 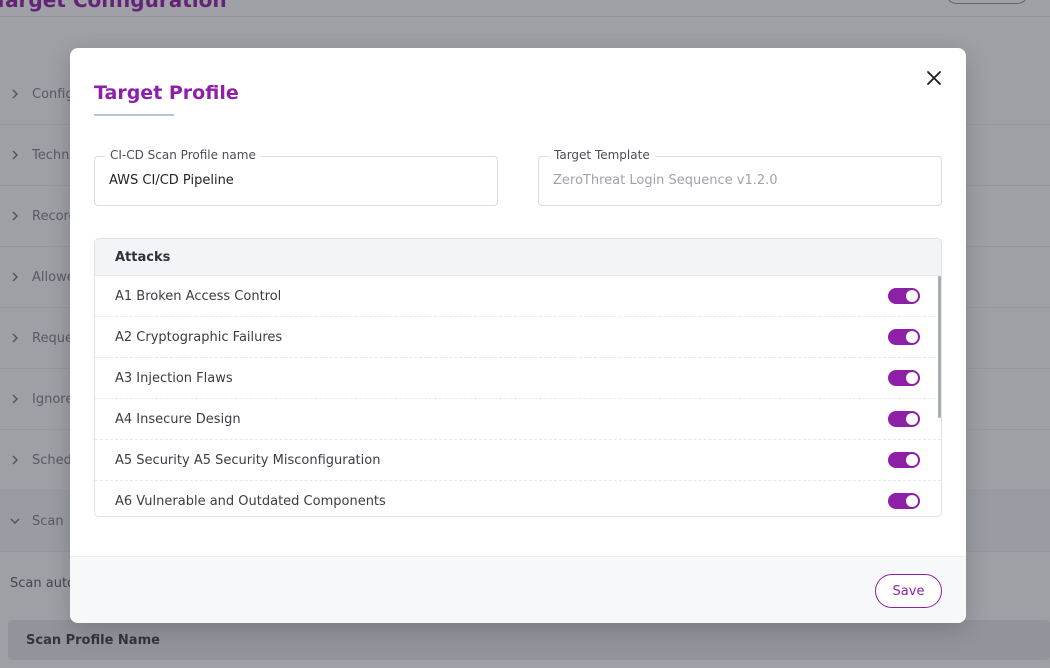 I want to click on attacks-header: Attacks, so click(x=518, y=257).